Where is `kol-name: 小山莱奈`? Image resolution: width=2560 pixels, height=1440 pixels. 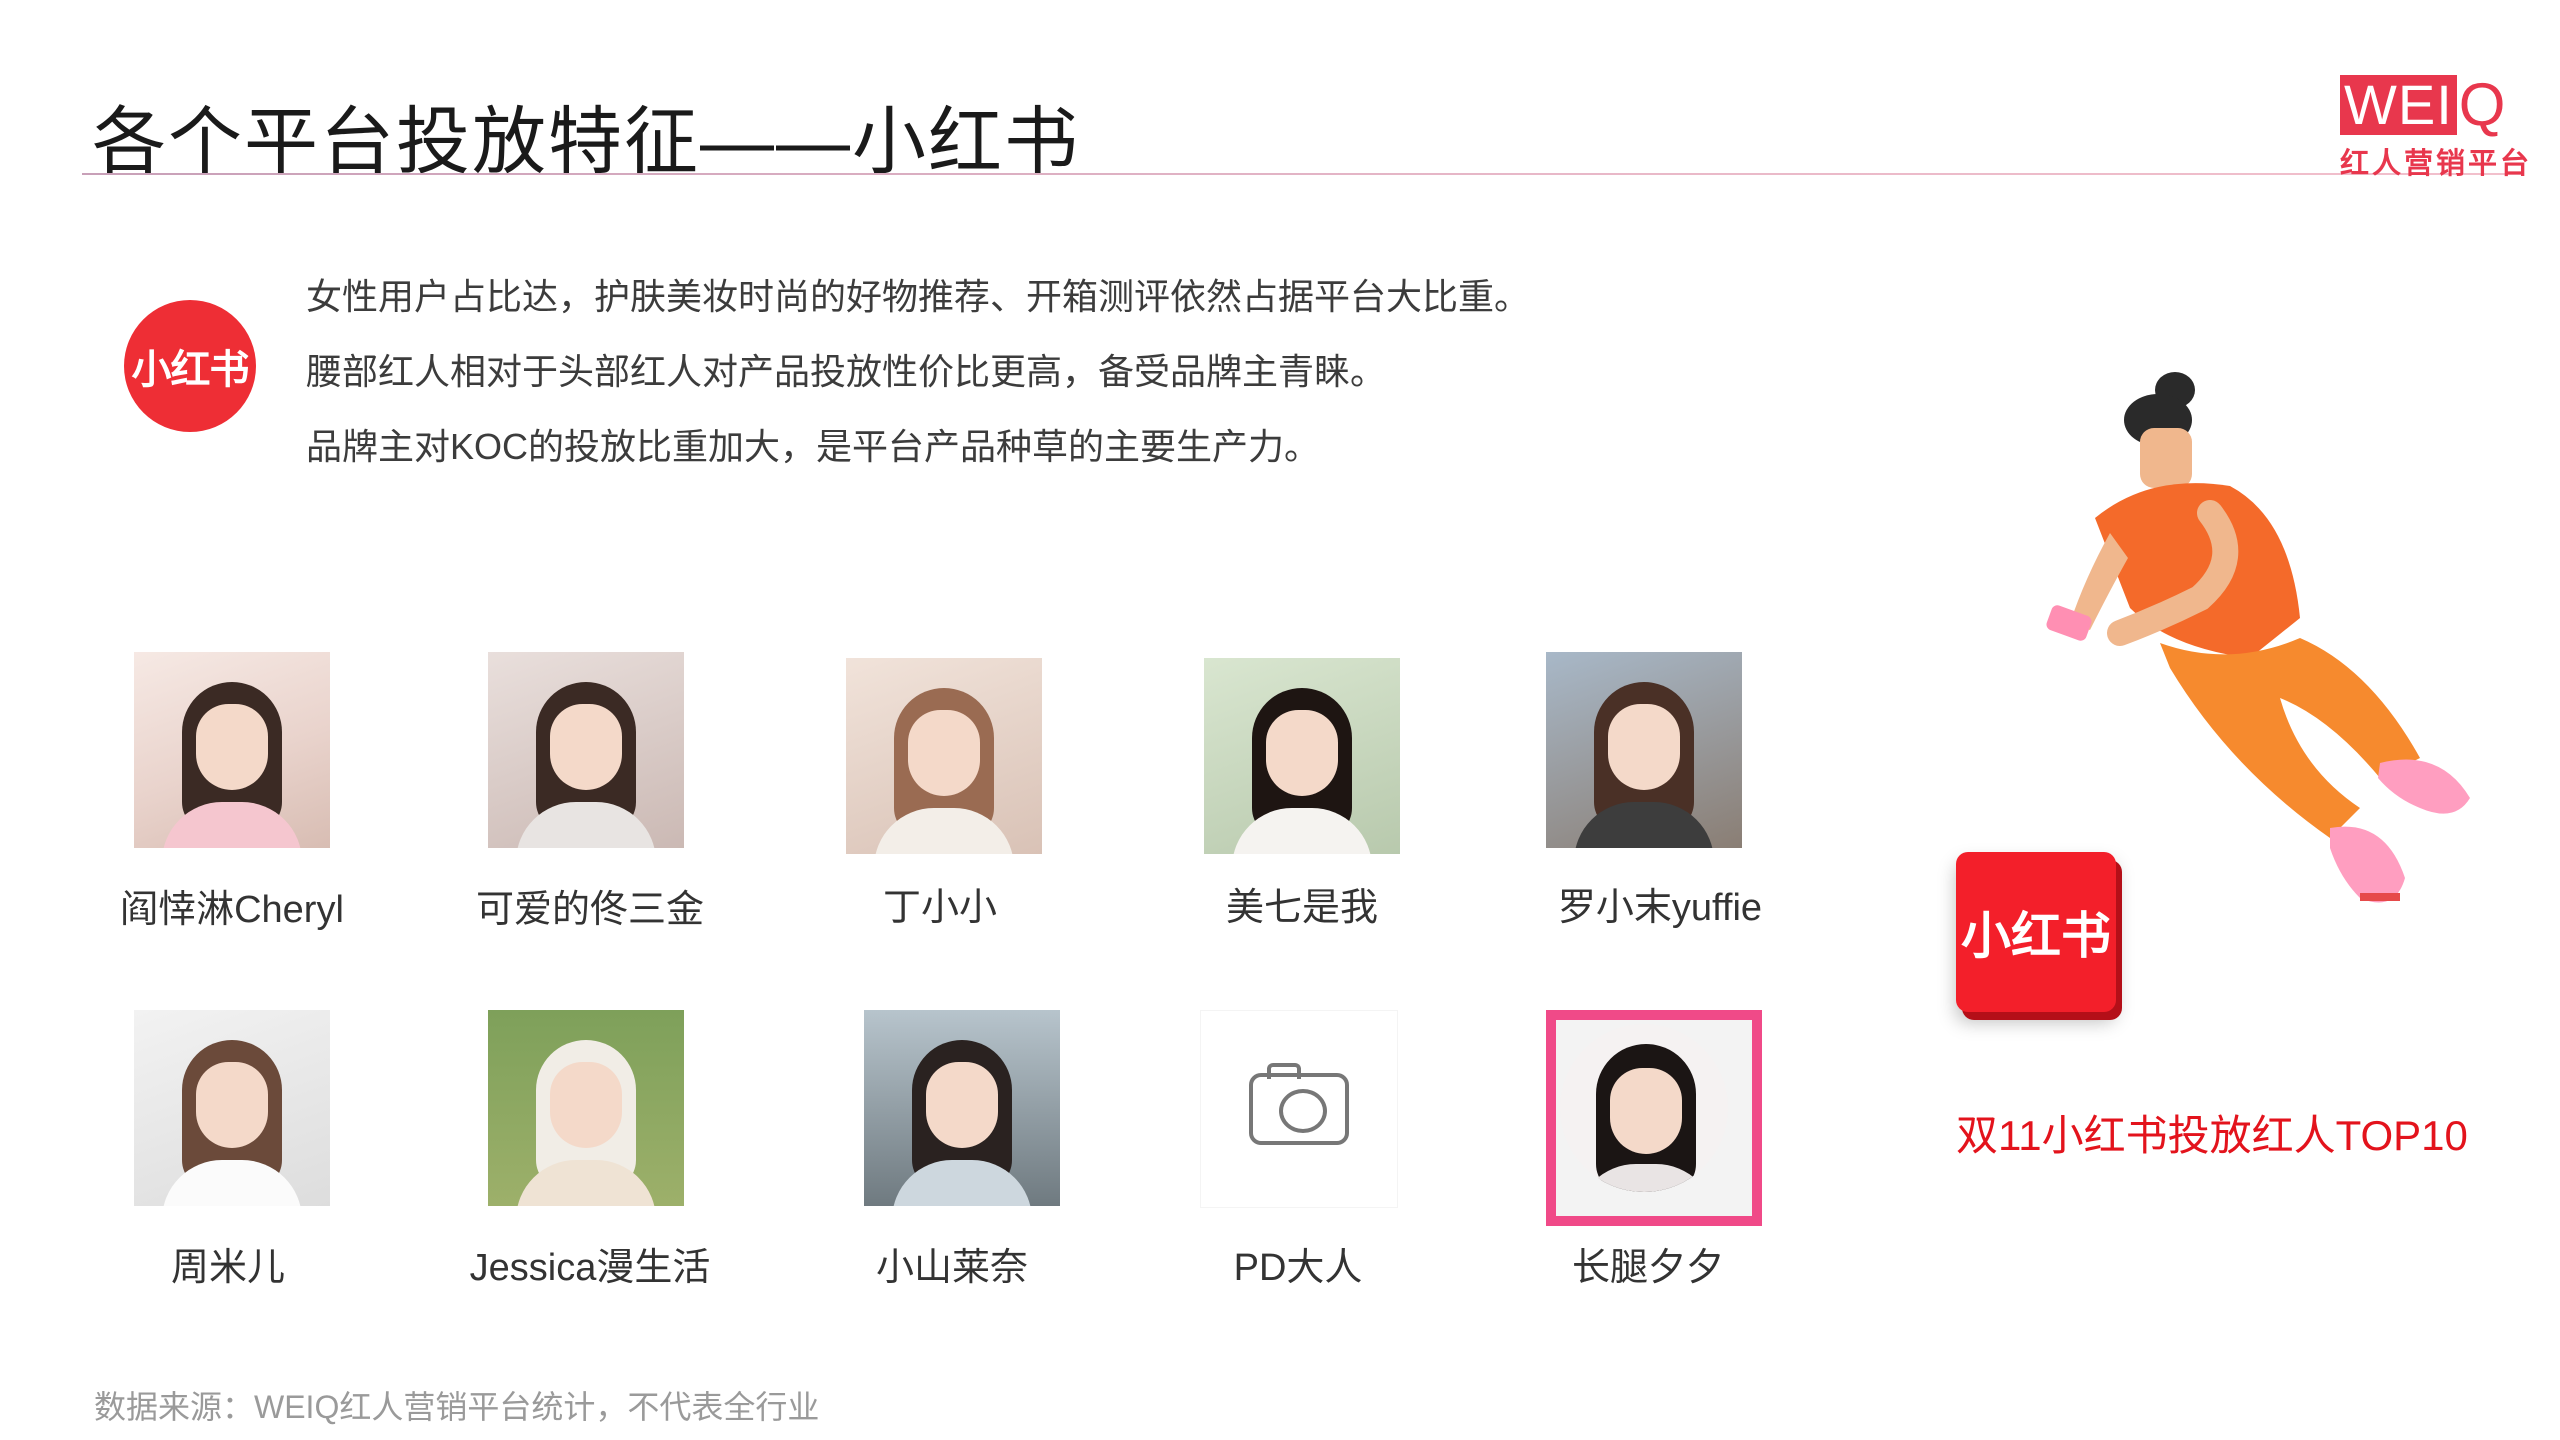 kol-name: 小山莱奈 is located at coordinates (951, 1268).